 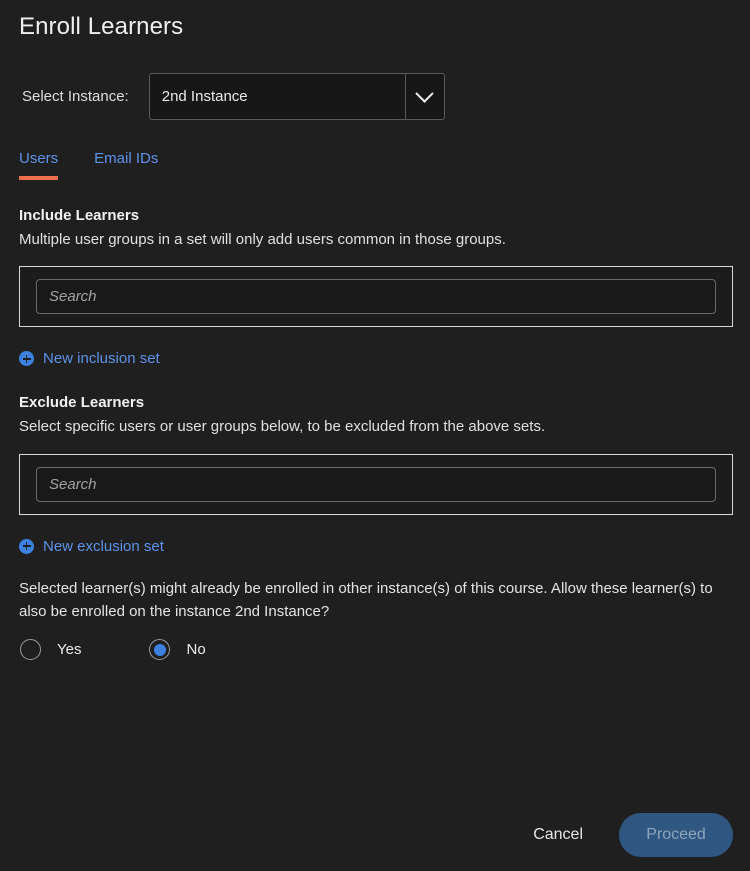 I want to click on include-search-input, so click(x=376, y=297).